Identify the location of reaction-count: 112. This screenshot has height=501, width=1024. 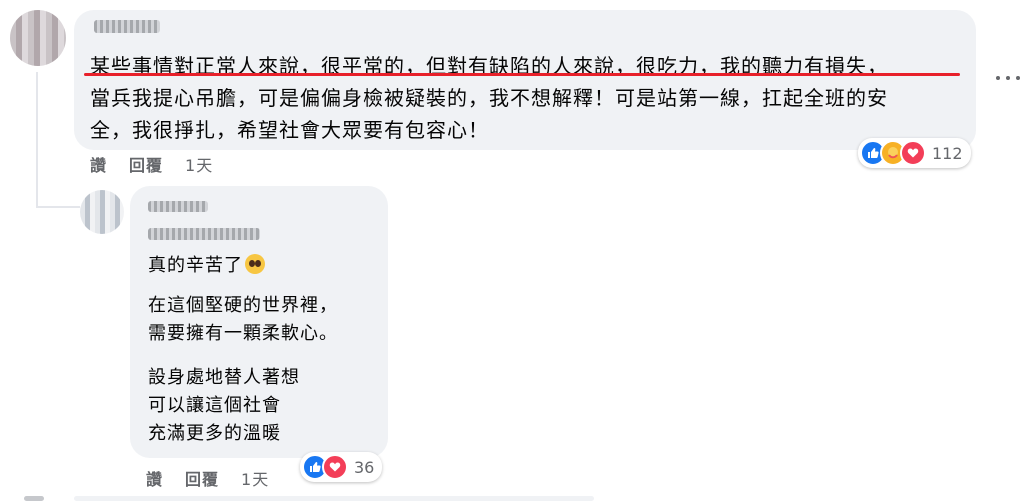
(947, 153).